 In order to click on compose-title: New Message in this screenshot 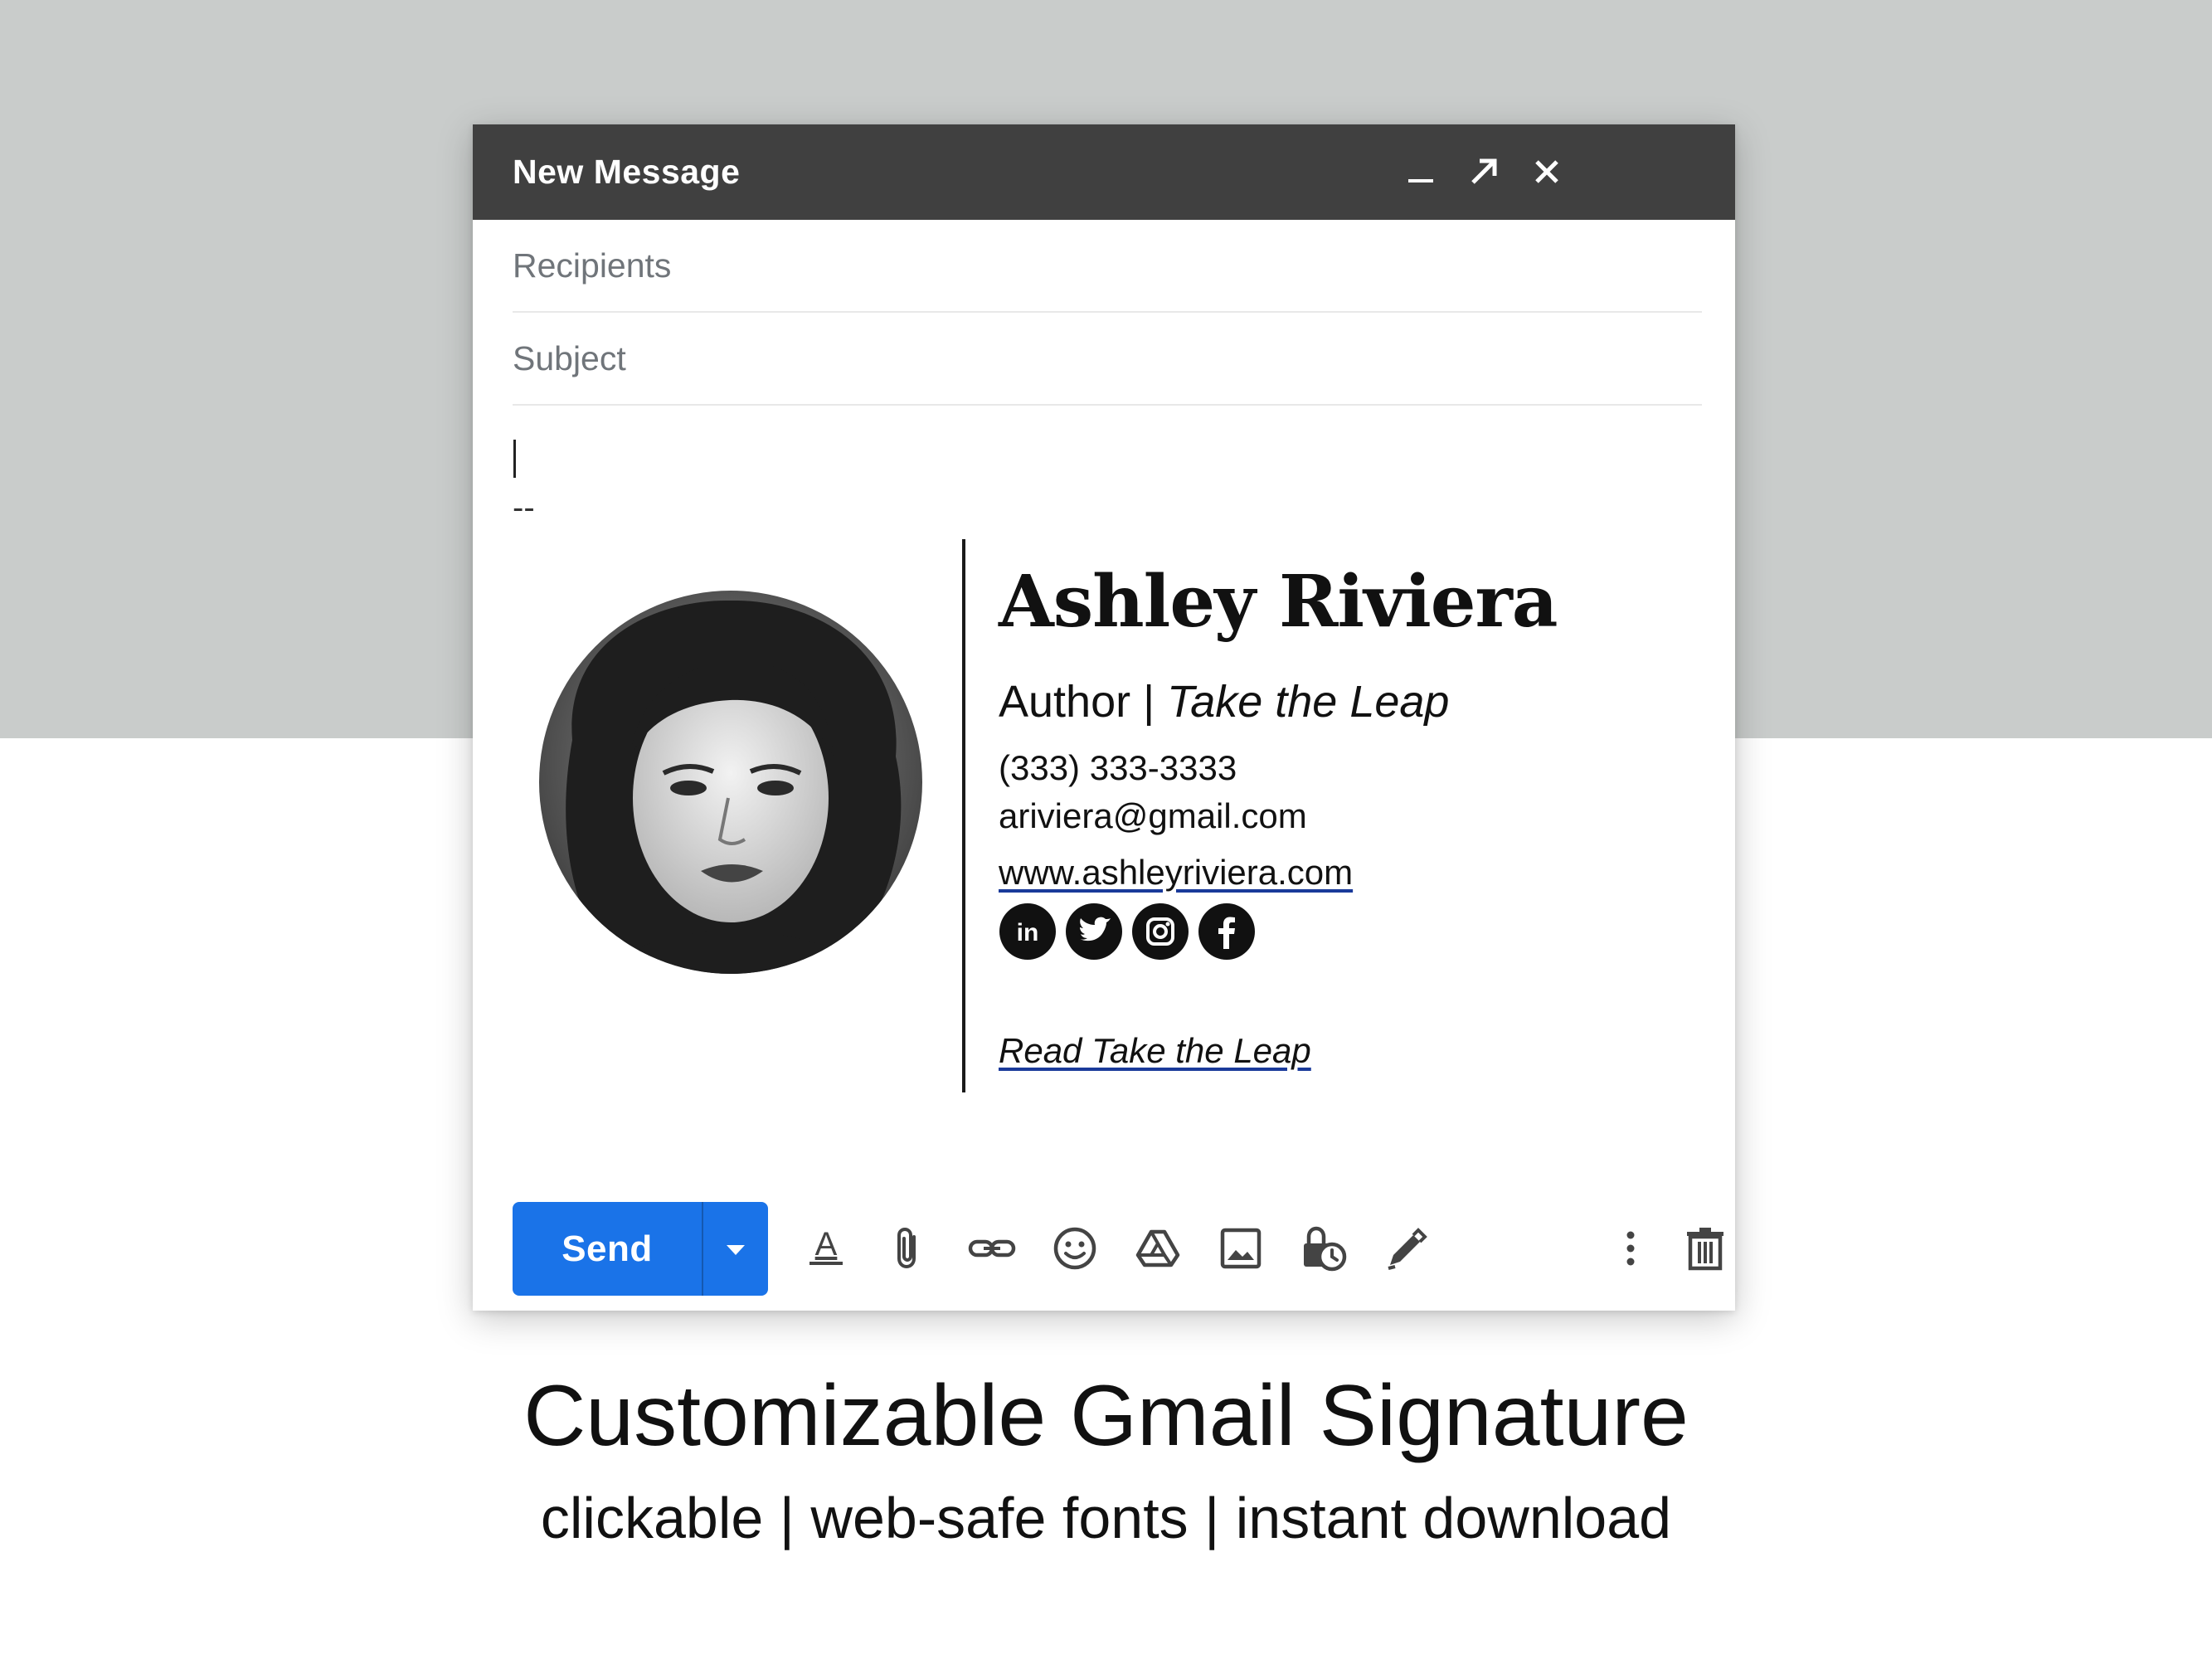, I will do `click(627, 172)`.